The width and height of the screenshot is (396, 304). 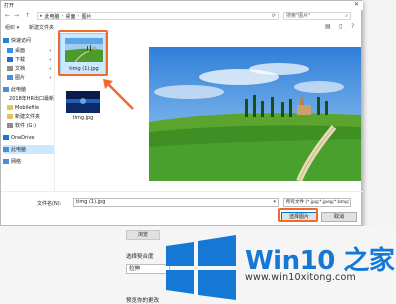 What do you see at coordinates (16, 15) in the screenshot?
I see `forward-arrow-icon: →` at bounding box center [16, 15].